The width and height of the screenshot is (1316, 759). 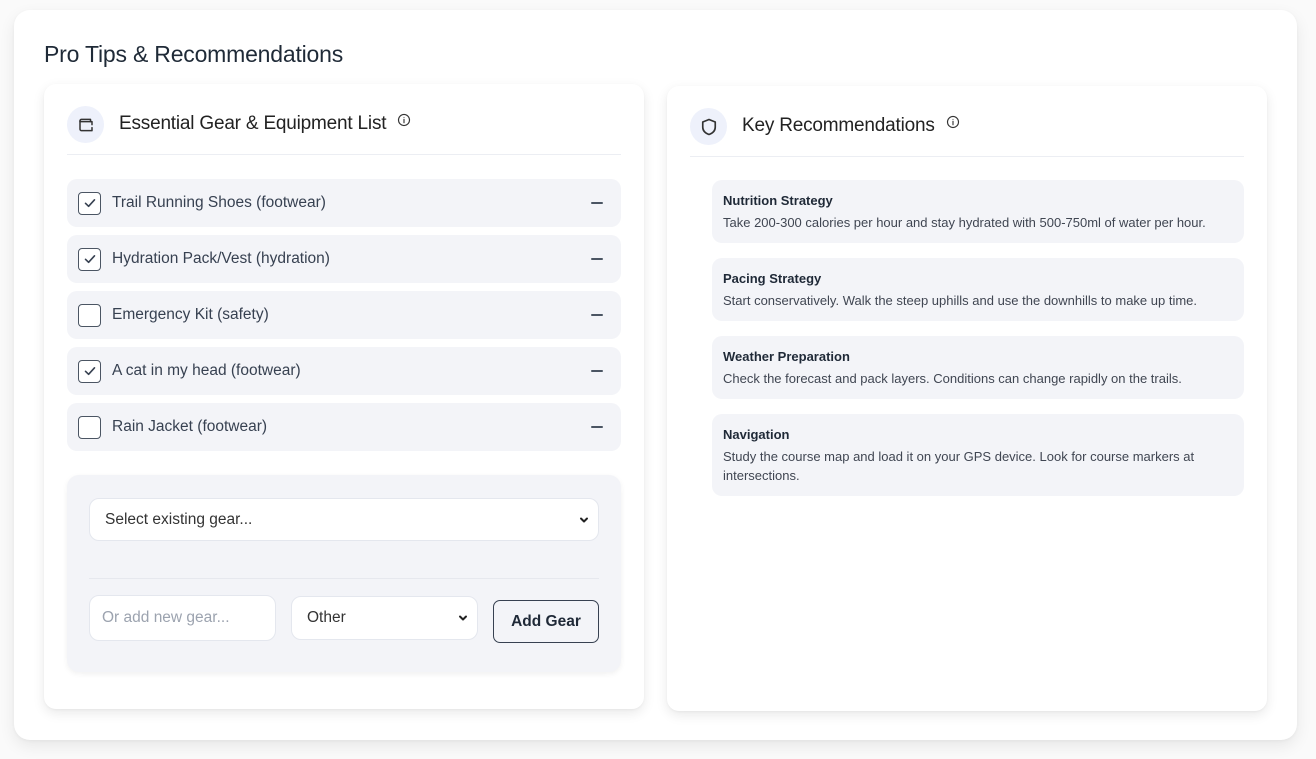 What do you see at coordinates (219, 202) in the screenshot?
I see `gear-label: Trail Running Shoes (footwear)` at bounding box center [219, 202].